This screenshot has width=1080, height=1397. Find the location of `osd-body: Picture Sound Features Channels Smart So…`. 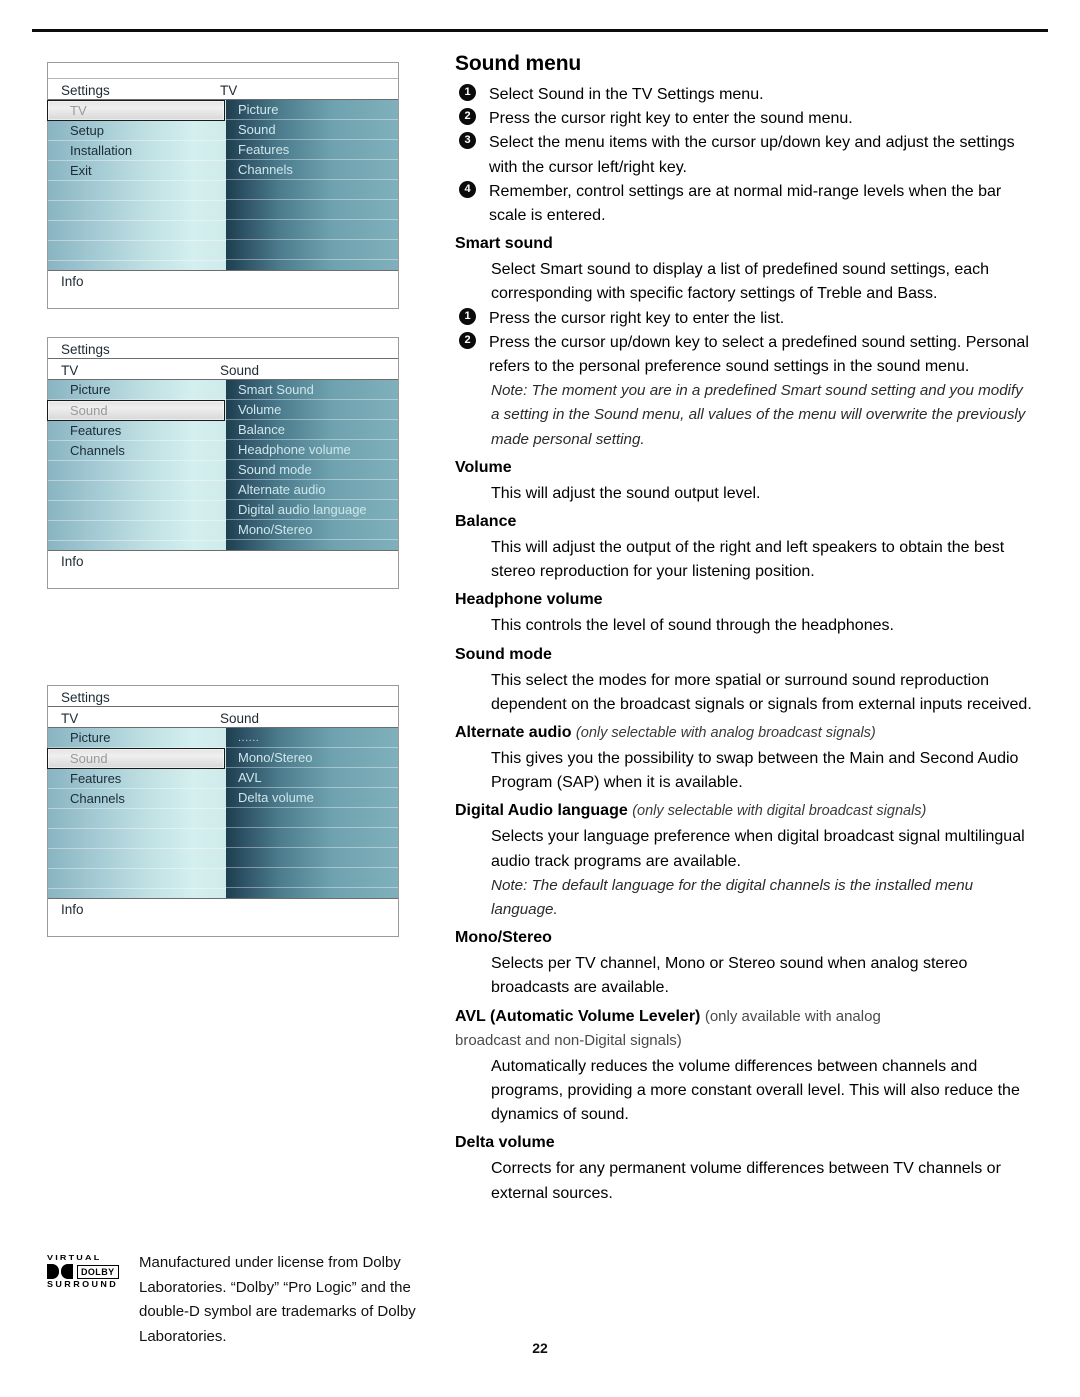

osd-body: Picture Sound Features Channels Smart So… is located at coordinates (222, 465).